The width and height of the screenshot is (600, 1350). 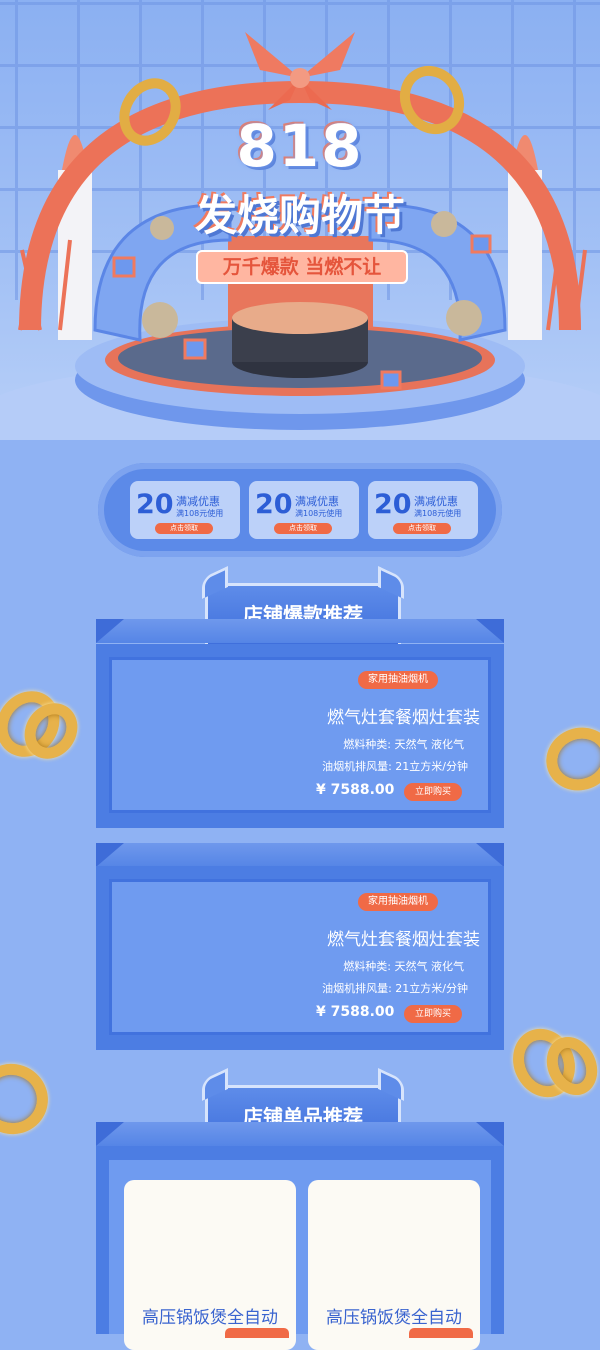 What do you see at coordinates (300, 146) in the screenshot?
I see `hero-title-number: 818` at bounding box center [300, 146].